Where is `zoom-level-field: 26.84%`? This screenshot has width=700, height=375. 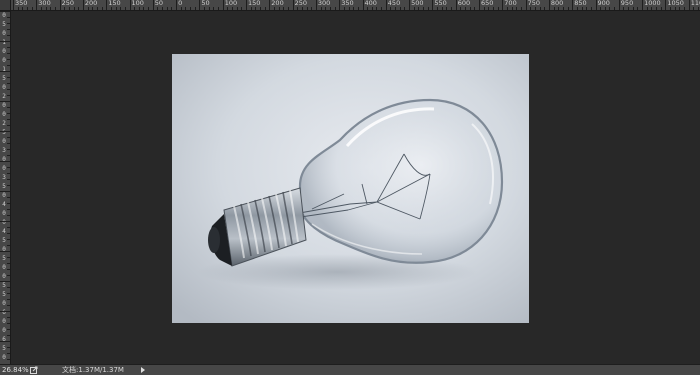 zoom-level-field: 26.84% is located at coordinates (15, 370).